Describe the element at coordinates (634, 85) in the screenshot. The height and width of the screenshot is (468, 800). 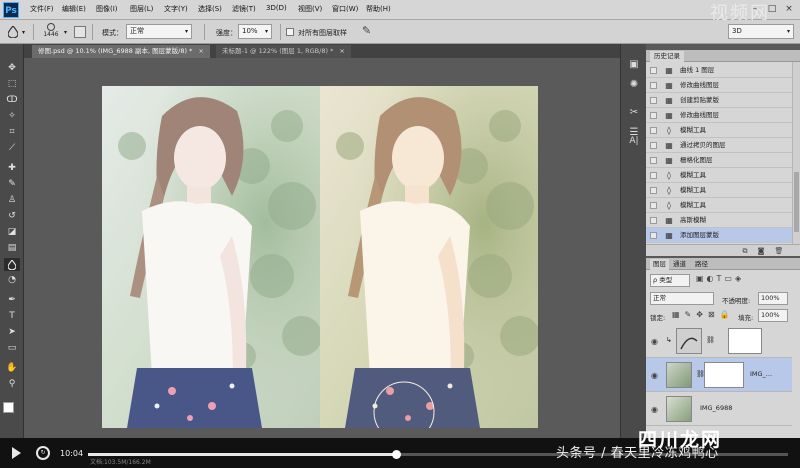
I see `properties-panel-icon: ✺` at that location.